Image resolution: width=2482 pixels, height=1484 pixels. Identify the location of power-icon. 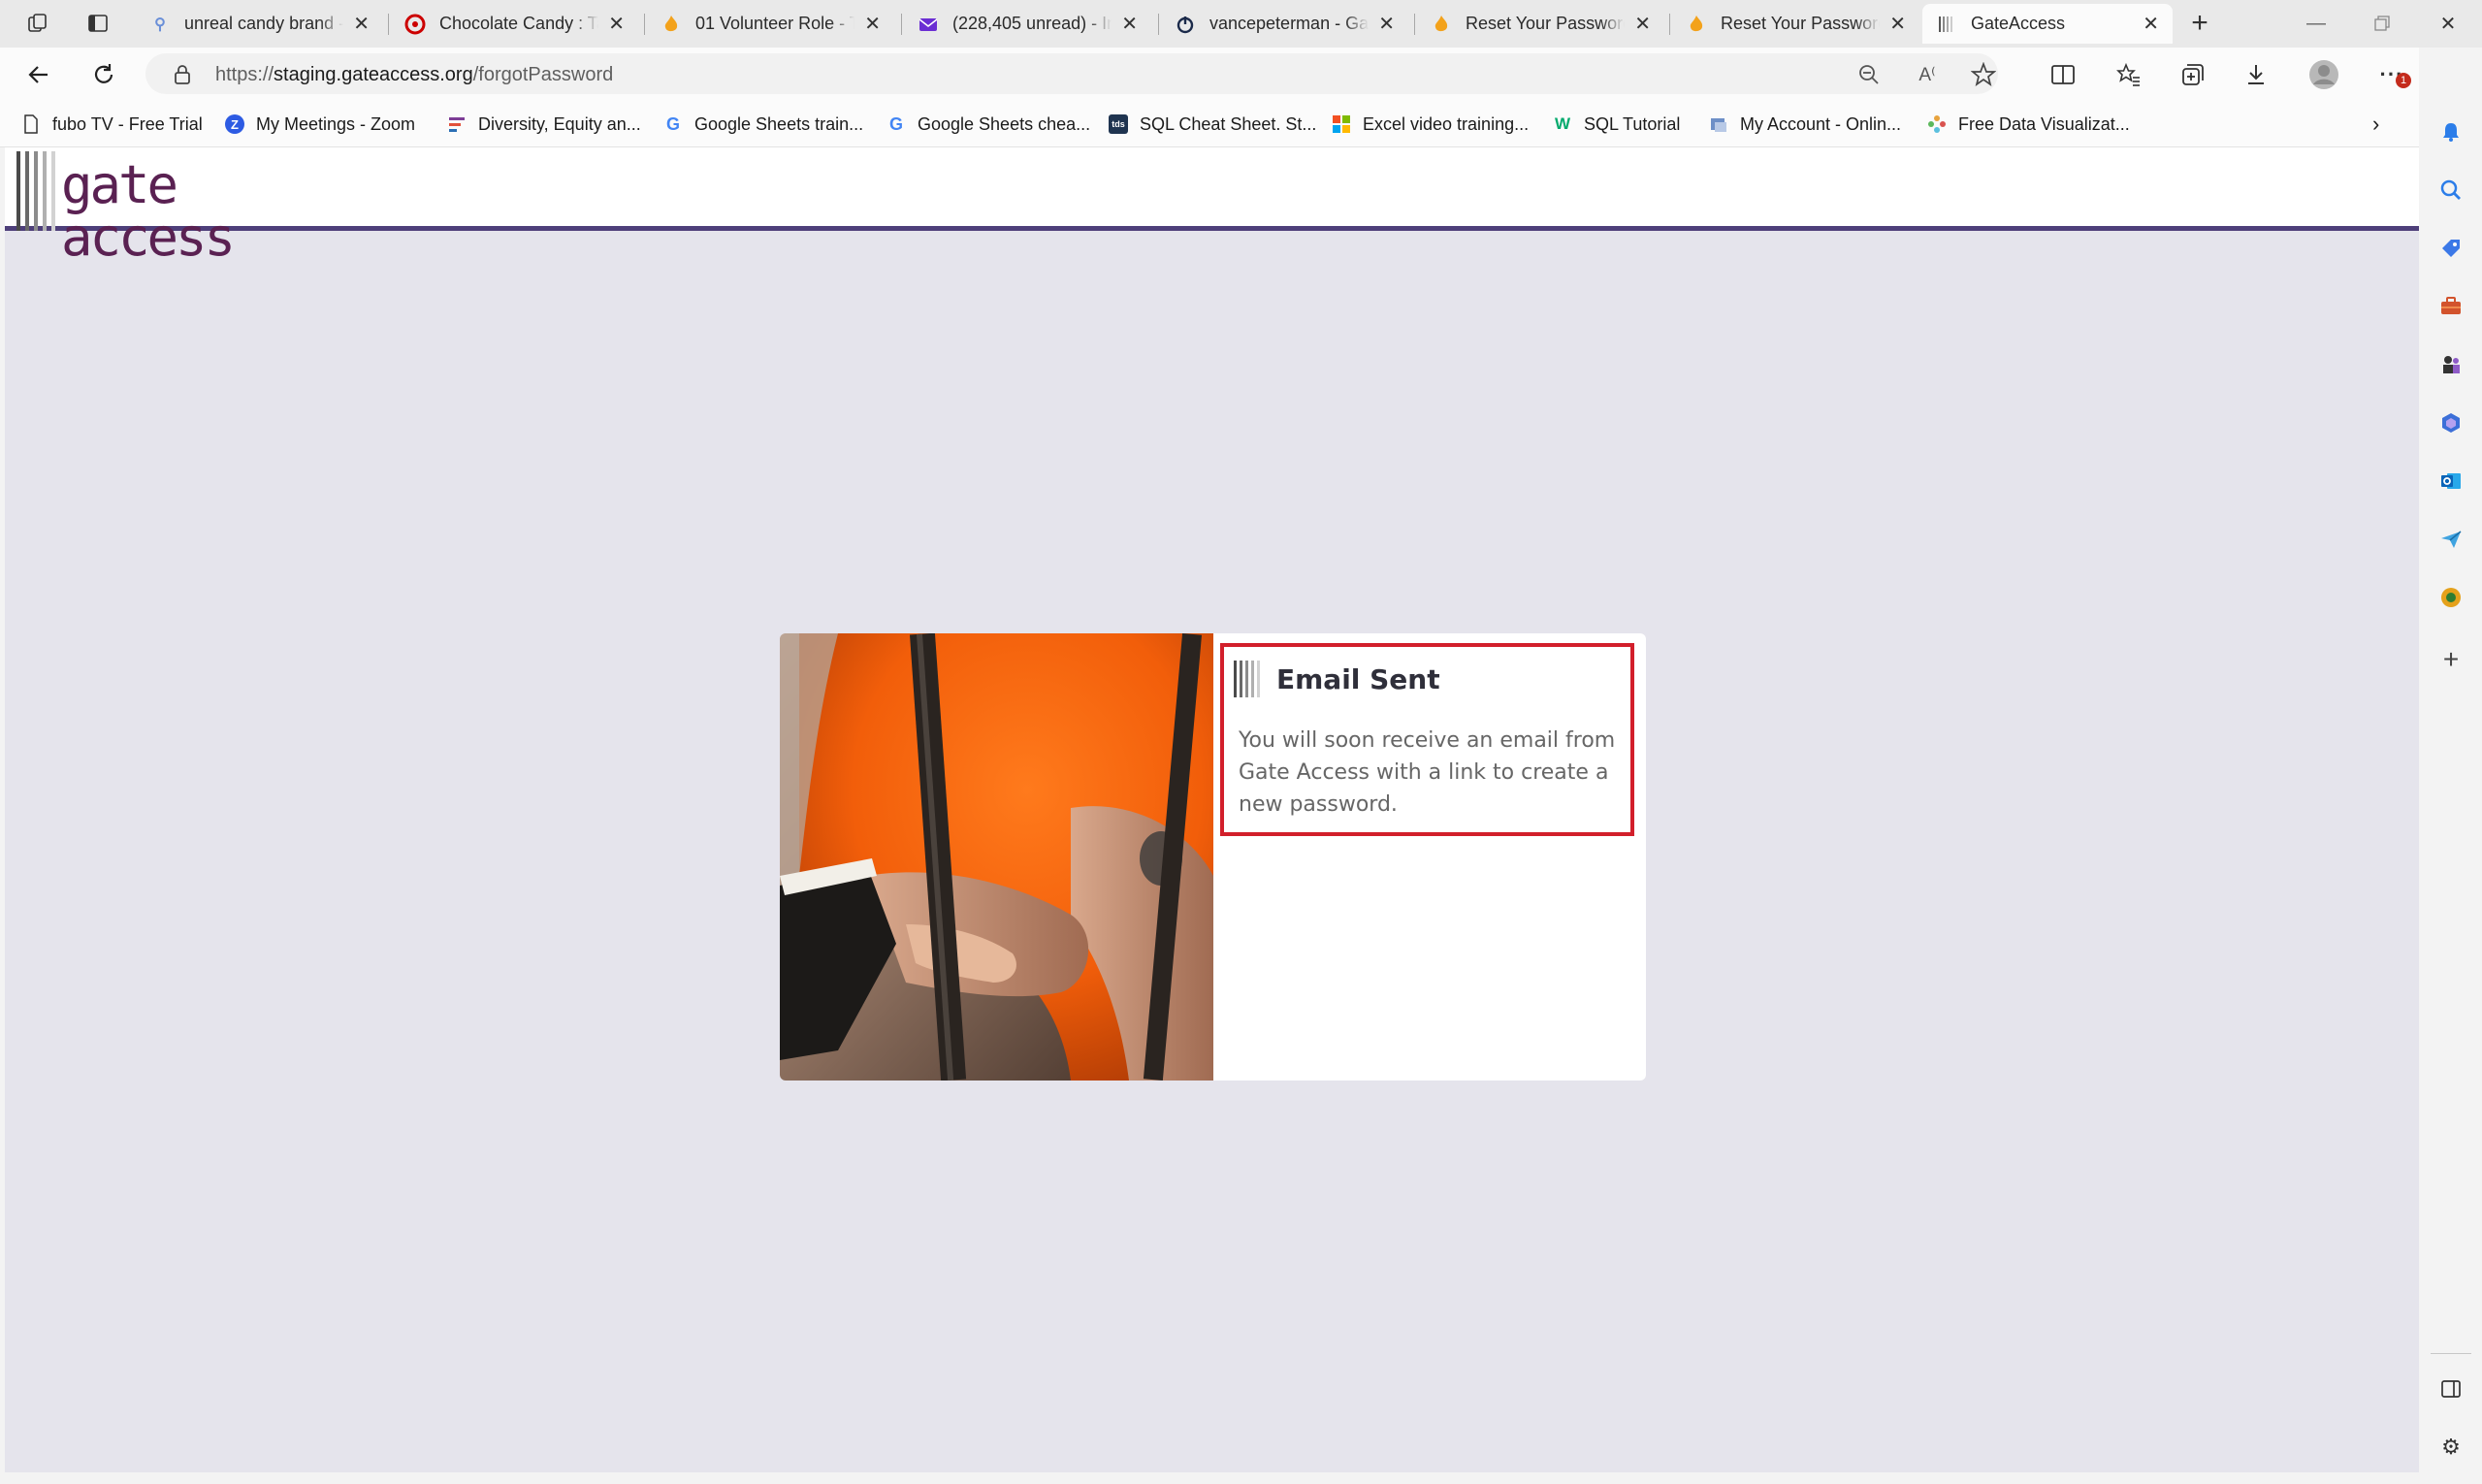
(1185, 24).